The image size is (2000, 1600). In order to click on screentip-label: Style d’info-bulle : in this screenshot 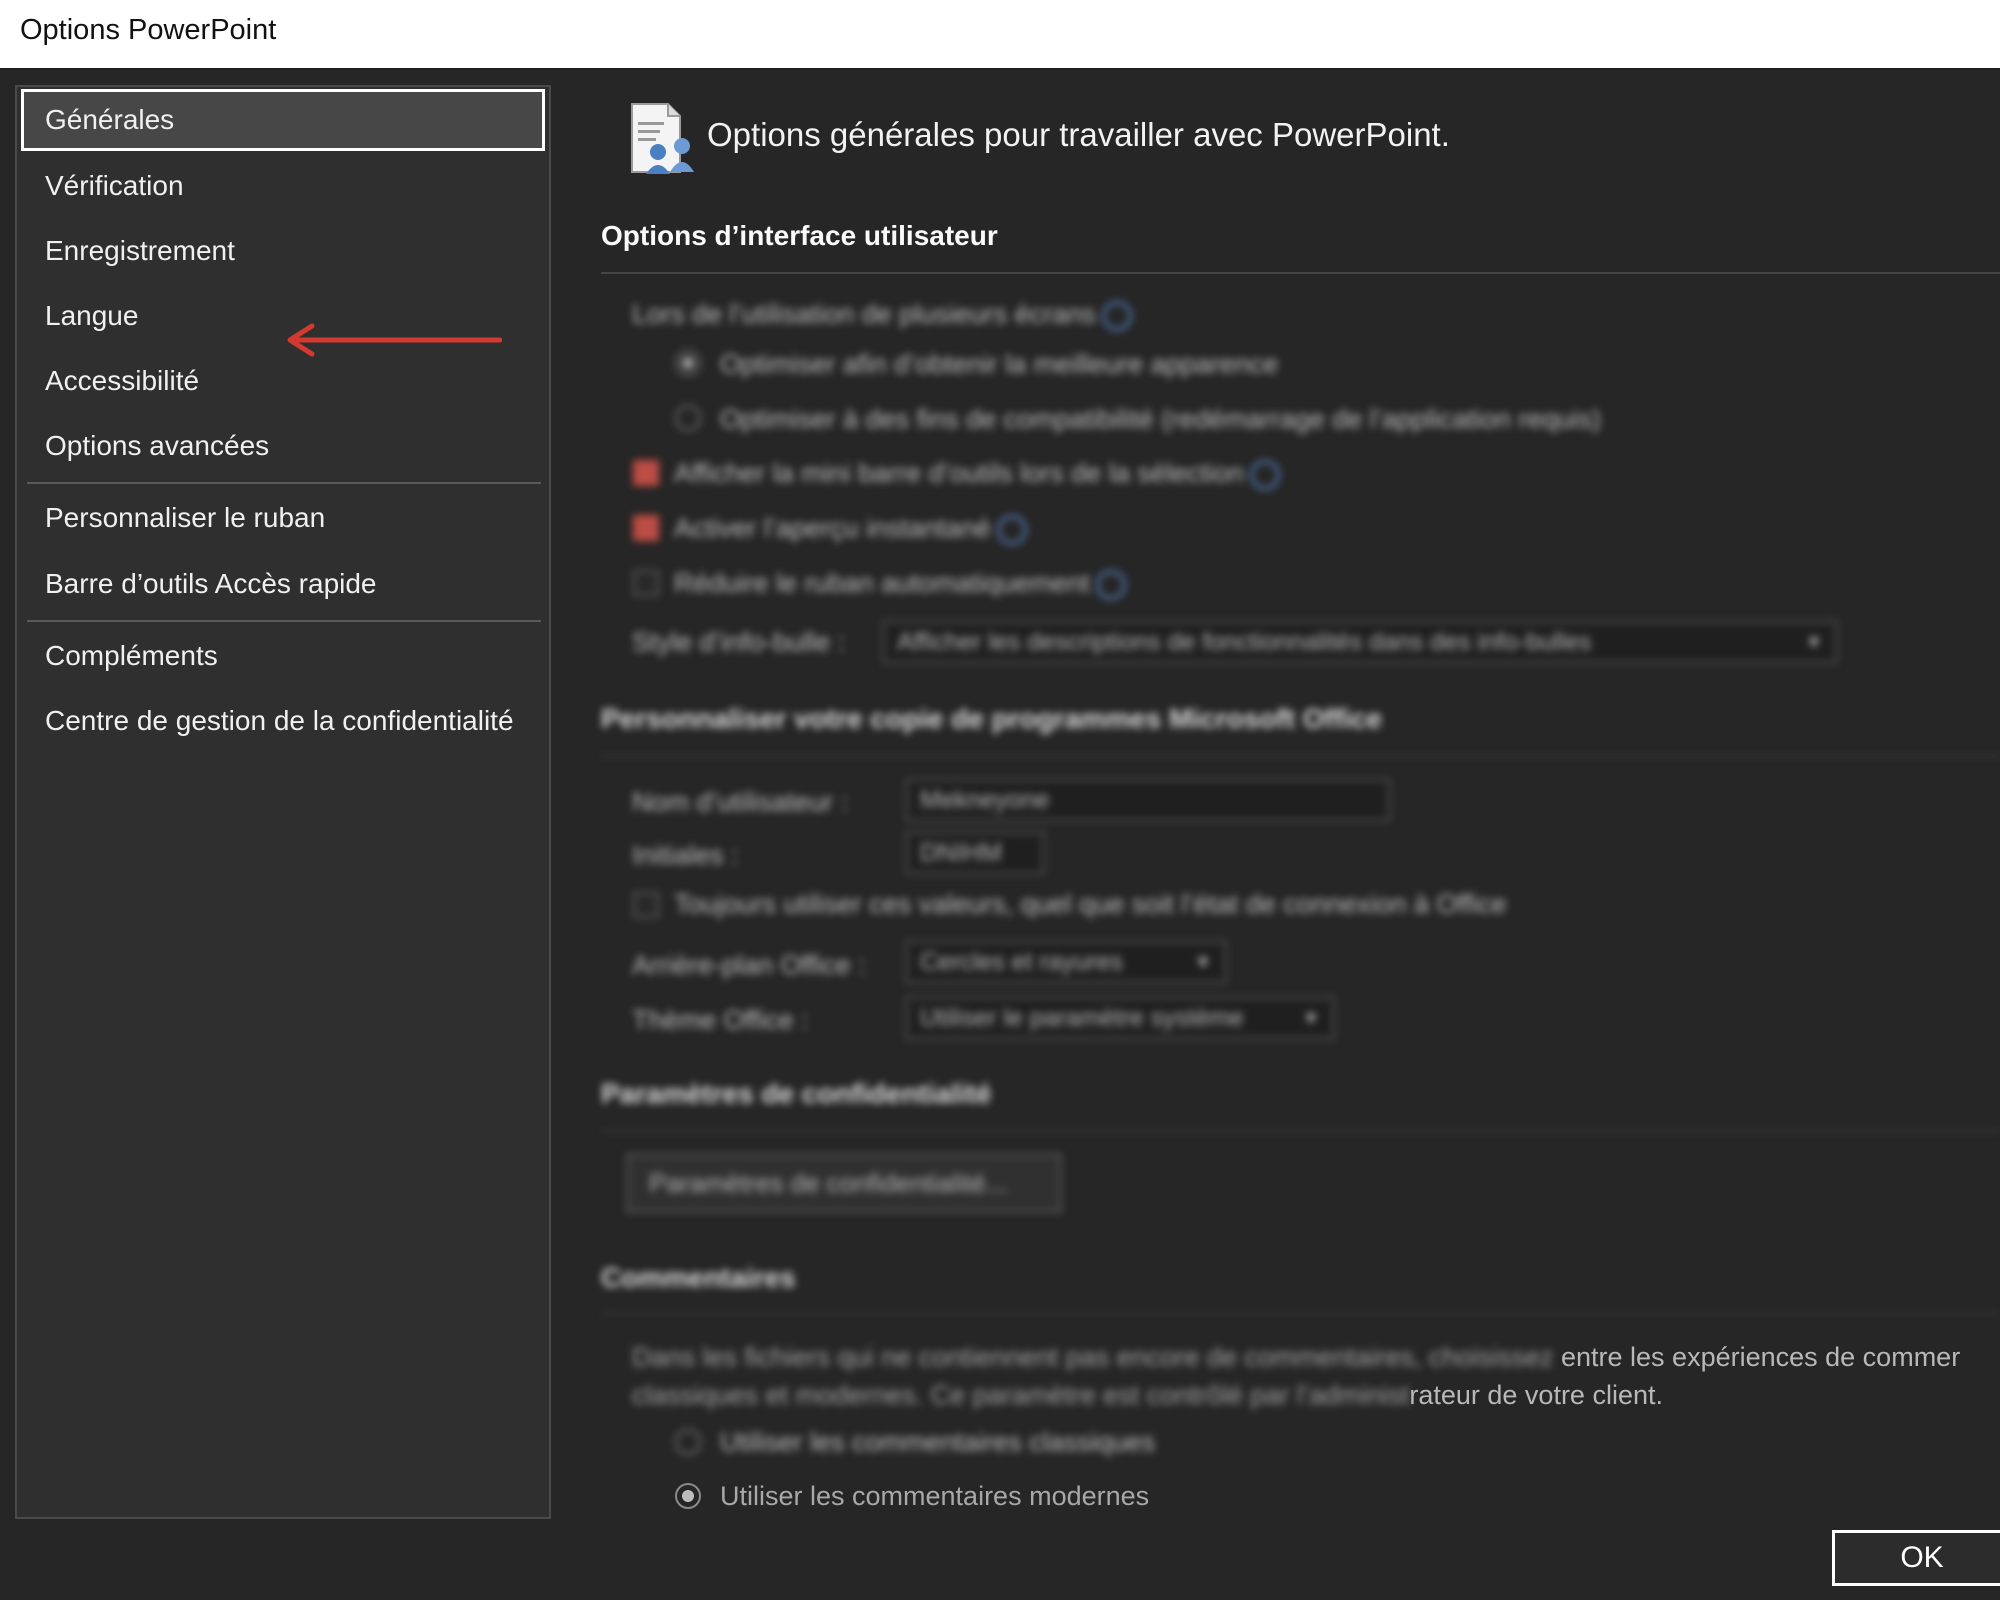, I will do `click(739, 642)`.